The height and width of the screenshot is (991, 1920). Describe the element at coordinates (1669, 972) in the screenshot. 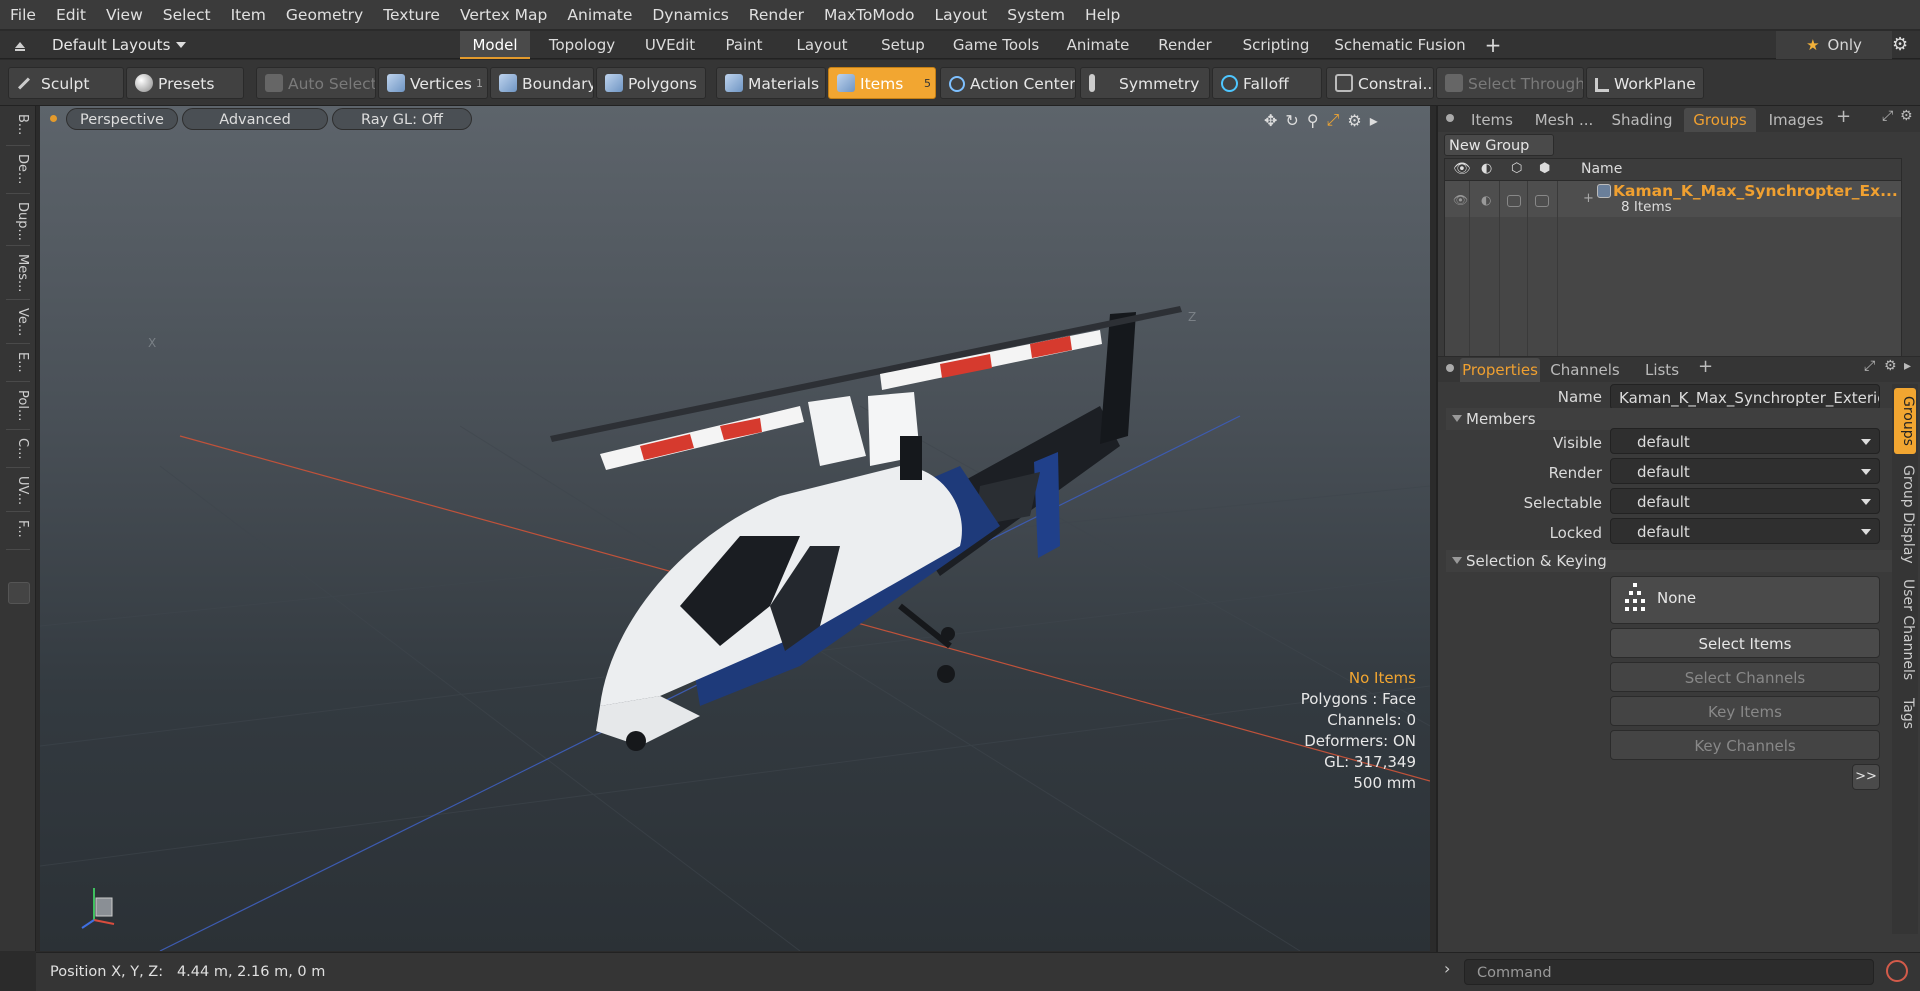

I see `command-input: Command` at that location.